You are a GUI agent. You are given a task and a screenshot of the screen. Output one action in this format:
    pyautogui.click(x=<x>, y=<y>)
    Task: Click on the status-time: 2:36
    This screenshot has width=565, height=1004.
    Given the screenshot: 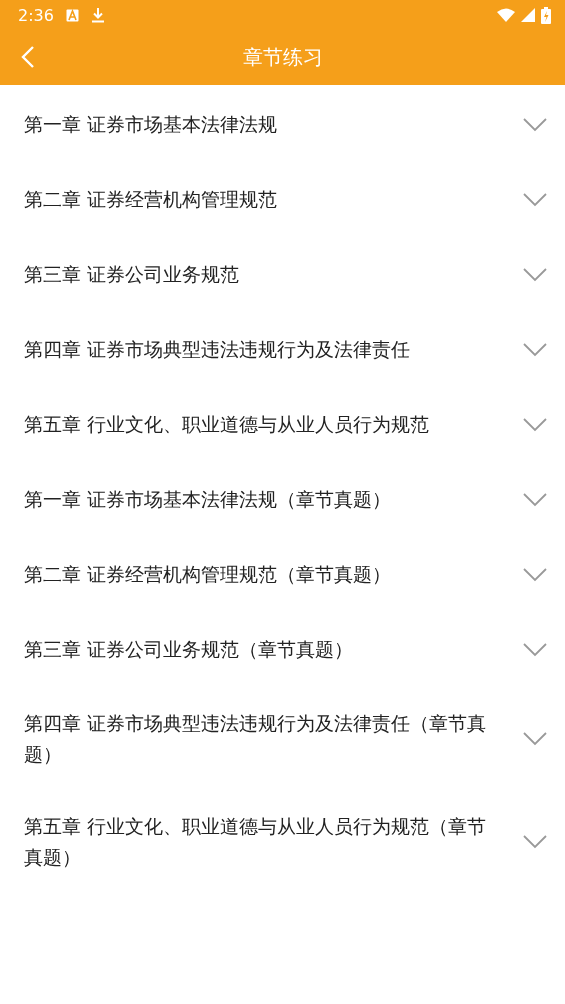 What is the action you would take?
    pyautogui.click(x=36, y=15)
    